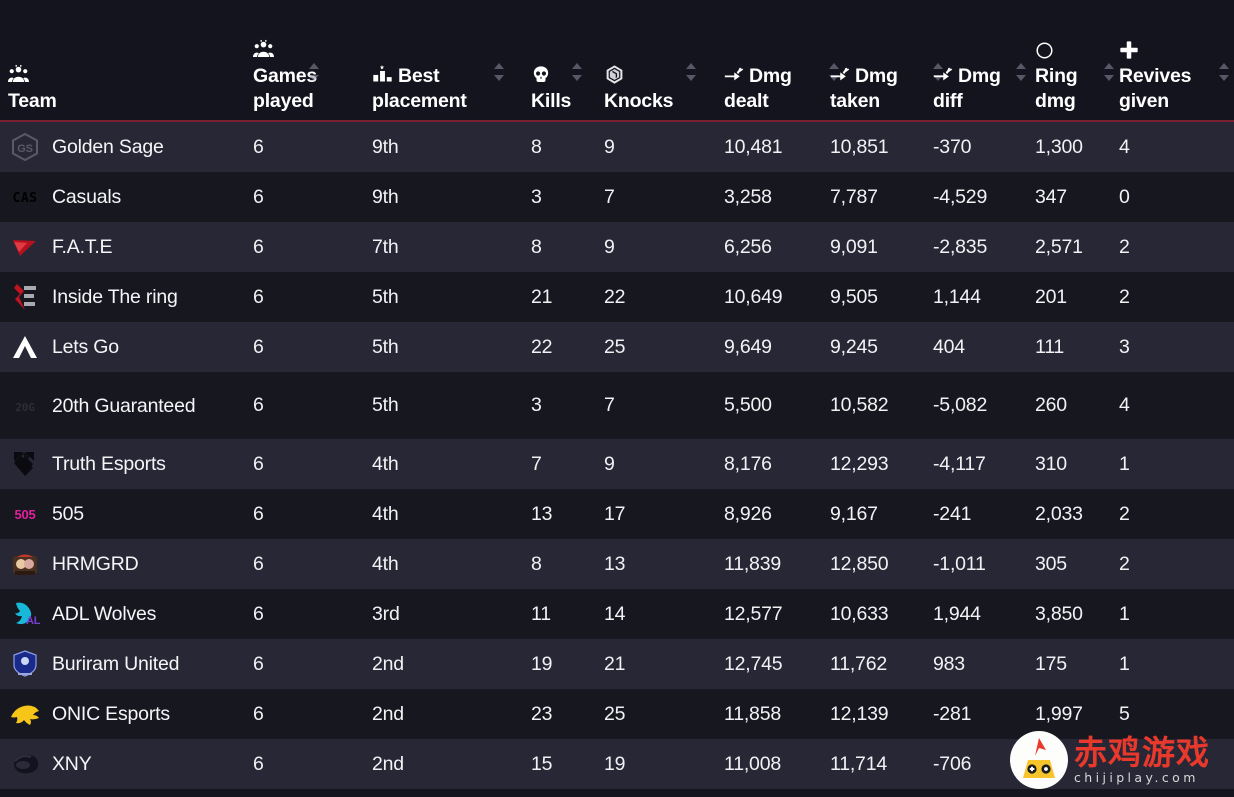  What do you see at coordinates (551, 101) in the screenshot?
I see `column-header-label: Kills` at bounding box center [551, 101].